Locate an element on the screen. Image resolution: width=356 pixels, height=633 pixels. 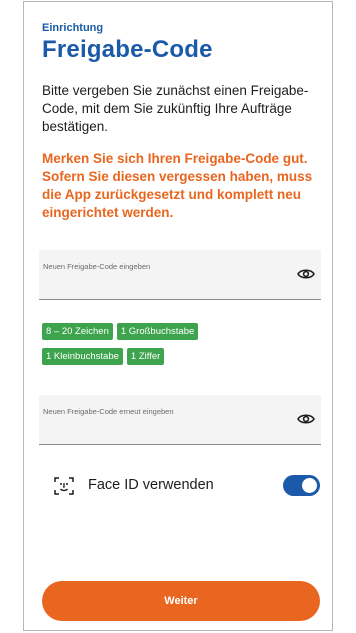
repeat-code-field: Neuen Freigabe-Code erneut eingeben is located at coordinates (180, 420).